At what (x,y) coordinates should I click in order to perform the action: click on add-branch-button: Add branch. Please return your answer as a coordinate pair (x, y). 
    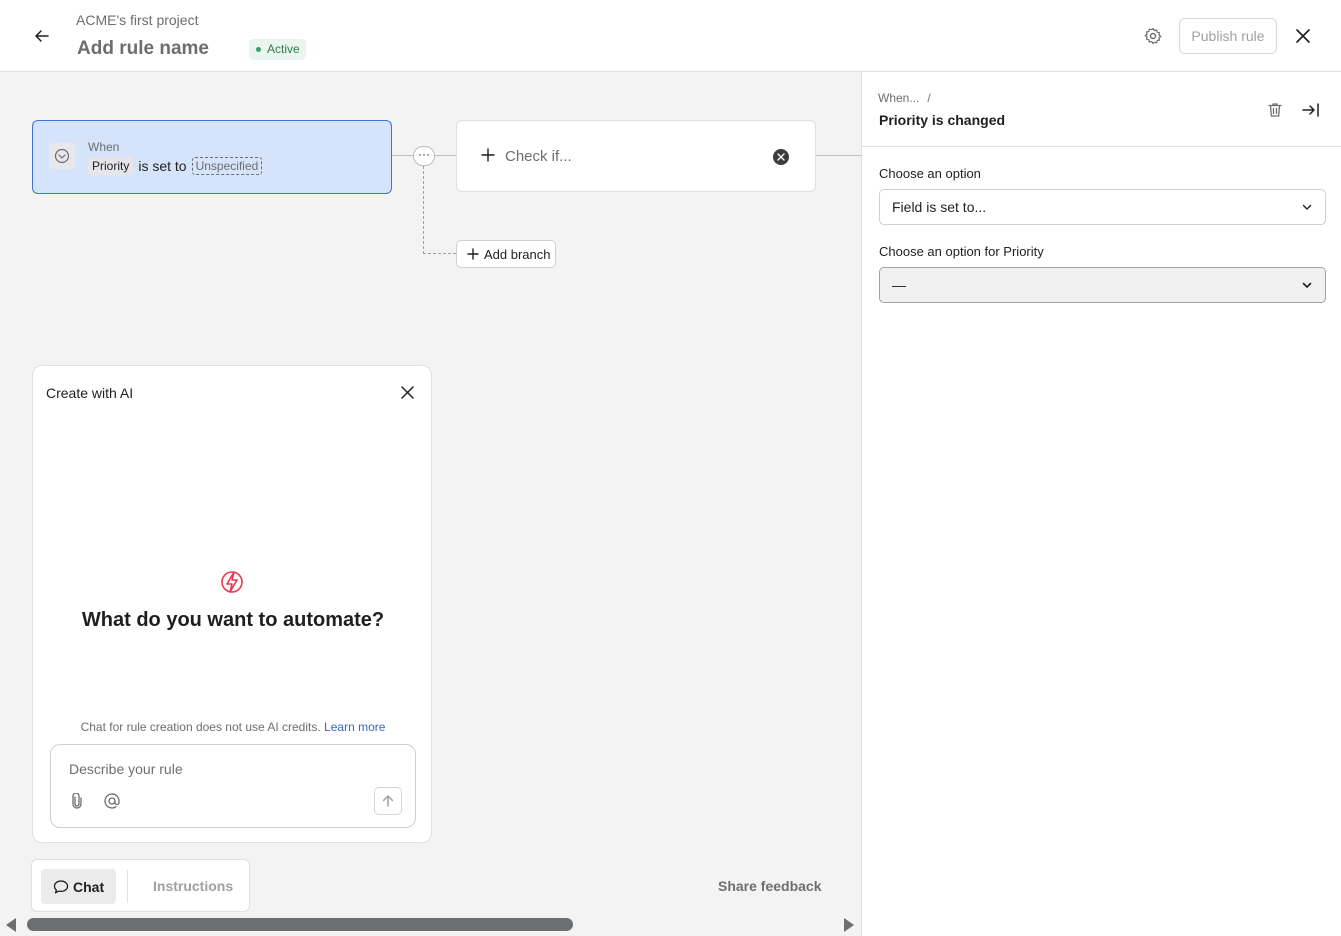
    Looking at the image, I should click on (506, 254).